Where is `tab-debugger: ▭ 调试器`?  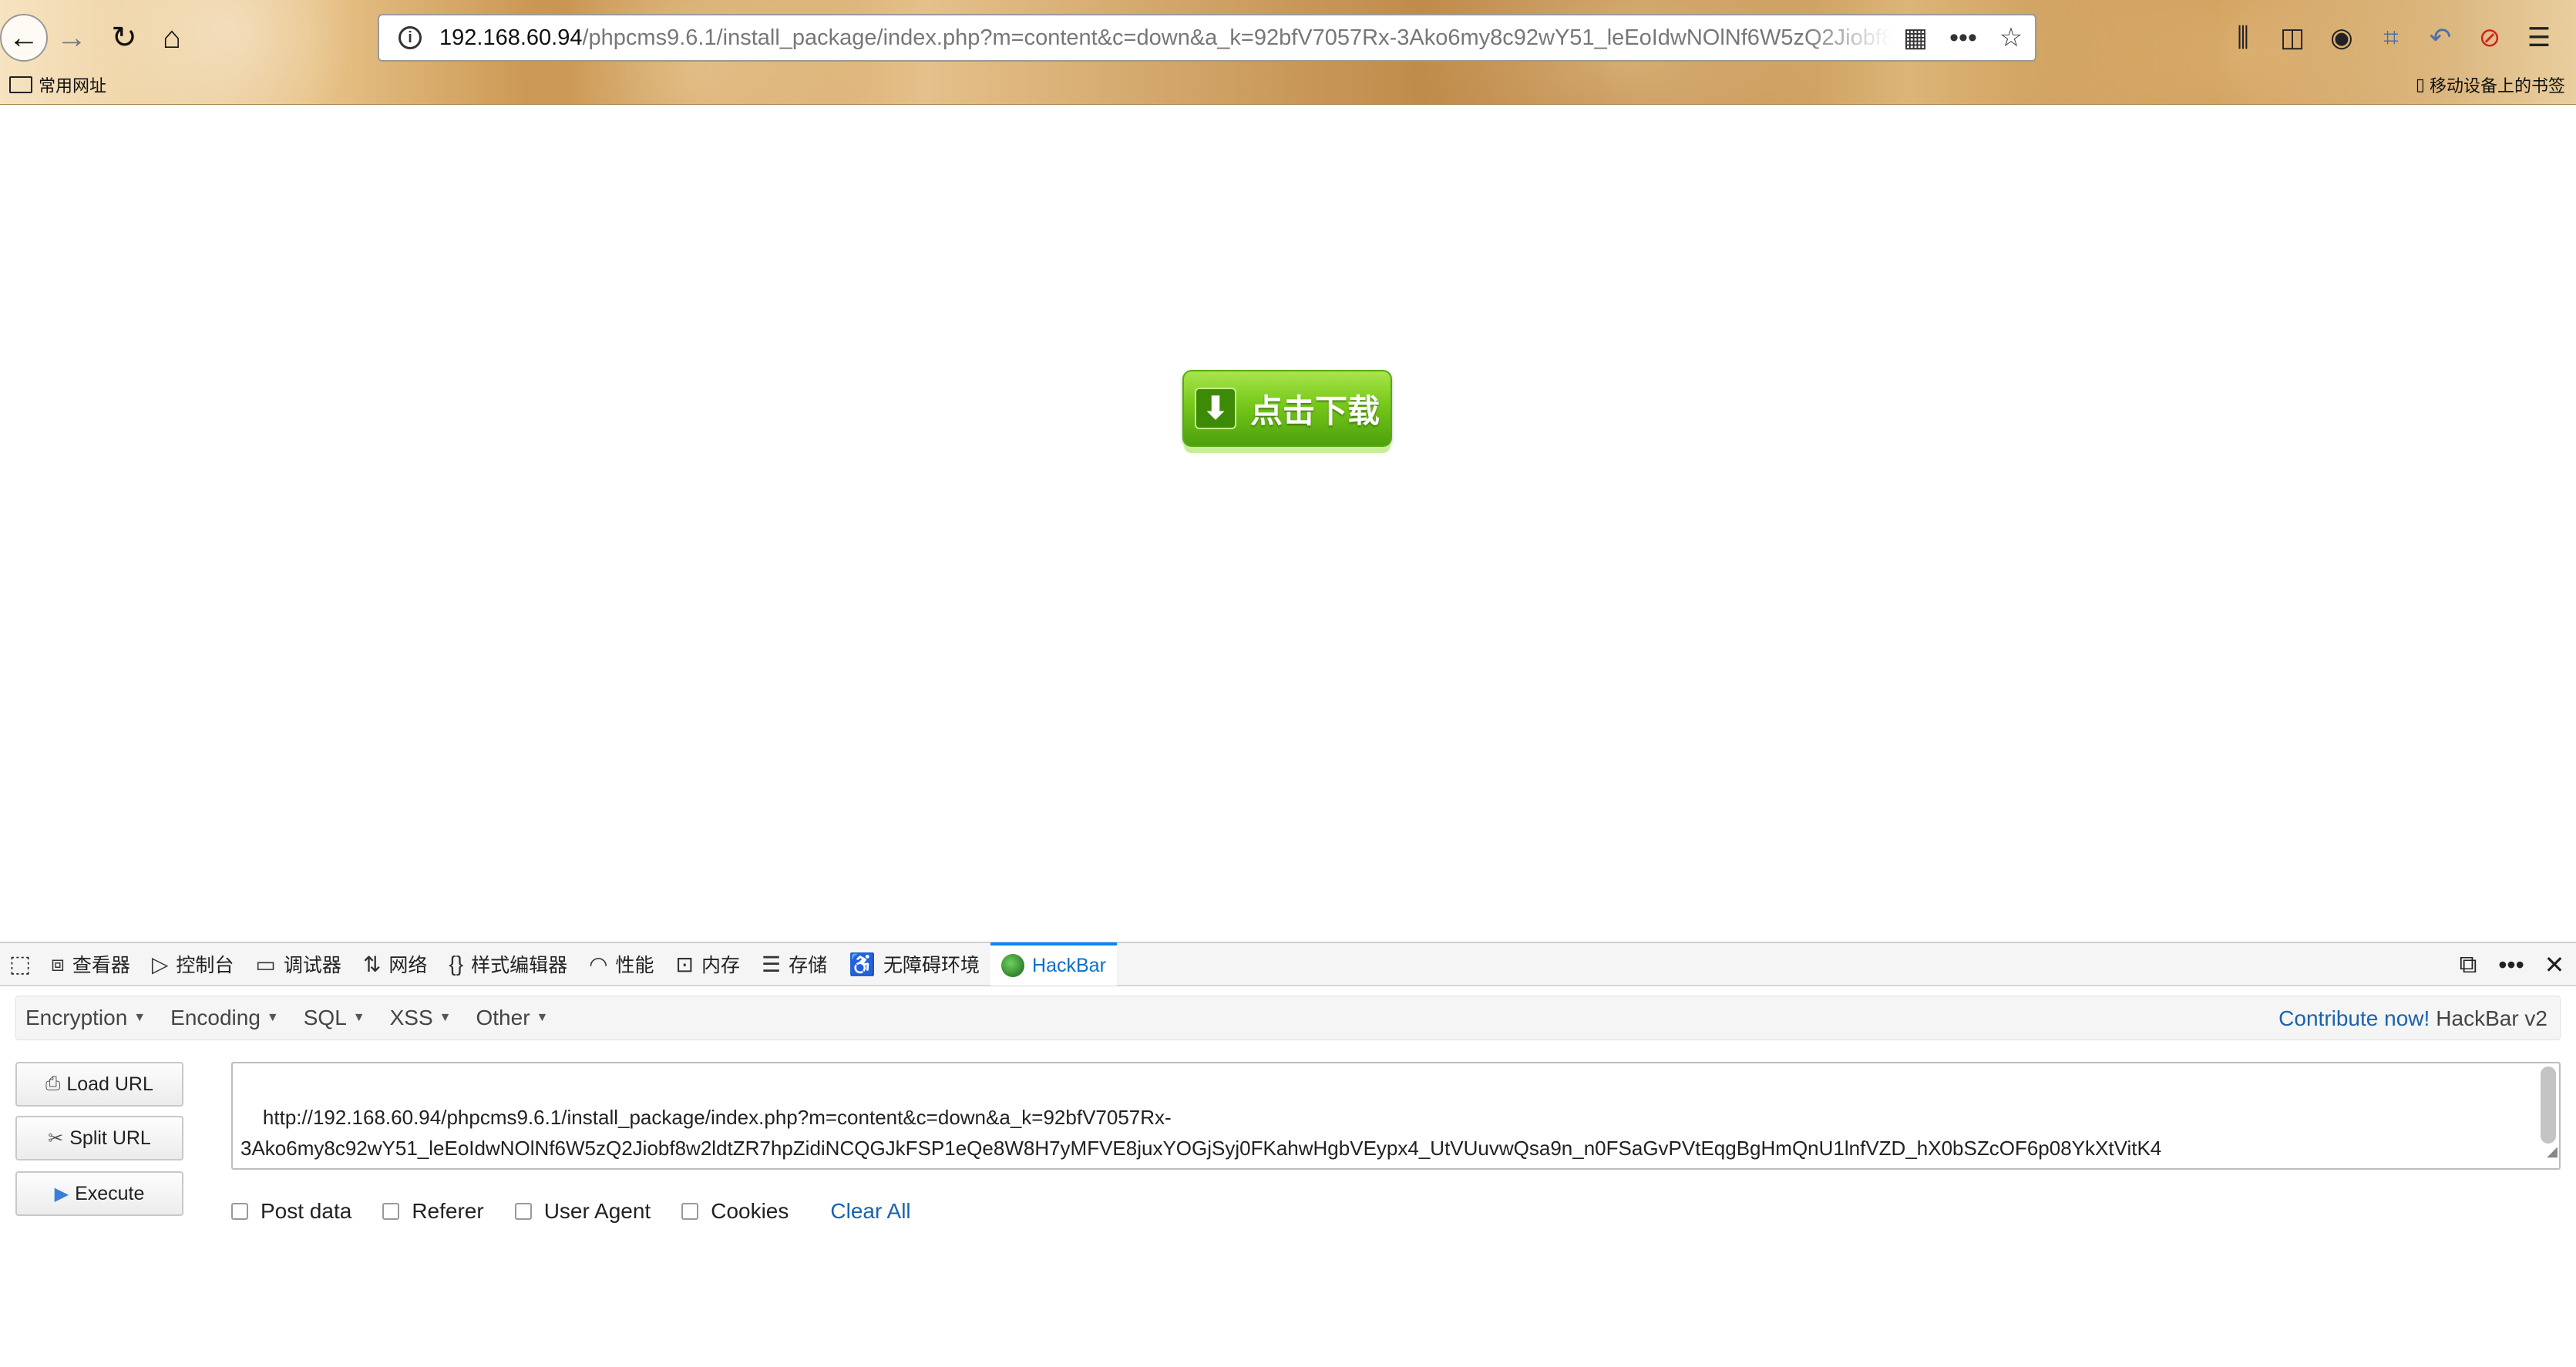
tab-debugger: ▭ 调试器 is located at coordinates (297, 964).